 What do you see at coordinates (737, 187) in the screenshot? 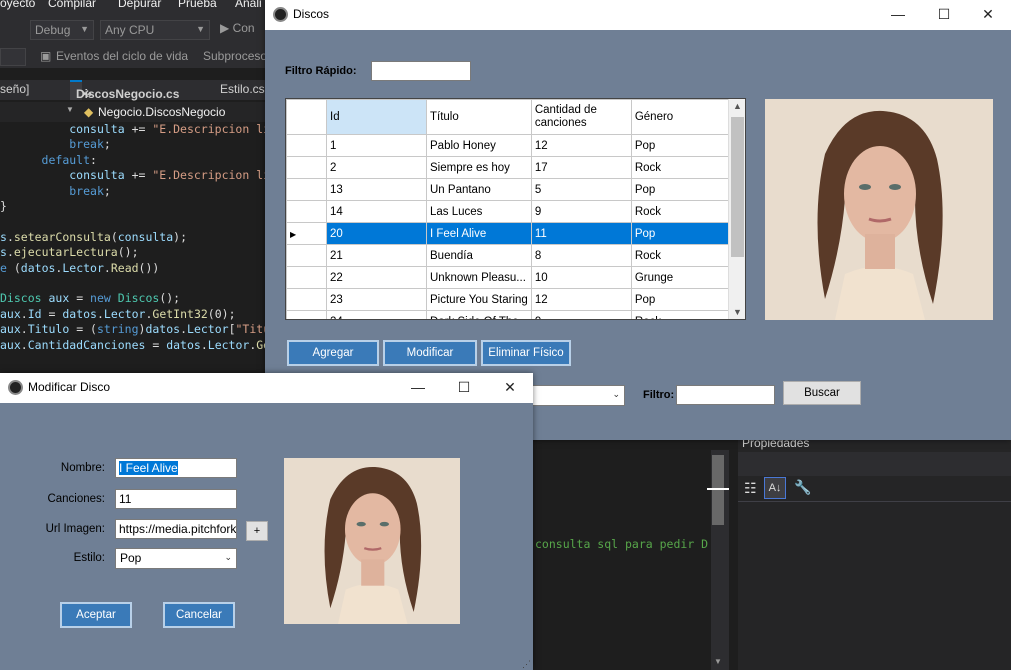
I see `grid-scrollbar-thumb` at bounding box center [737, 187].